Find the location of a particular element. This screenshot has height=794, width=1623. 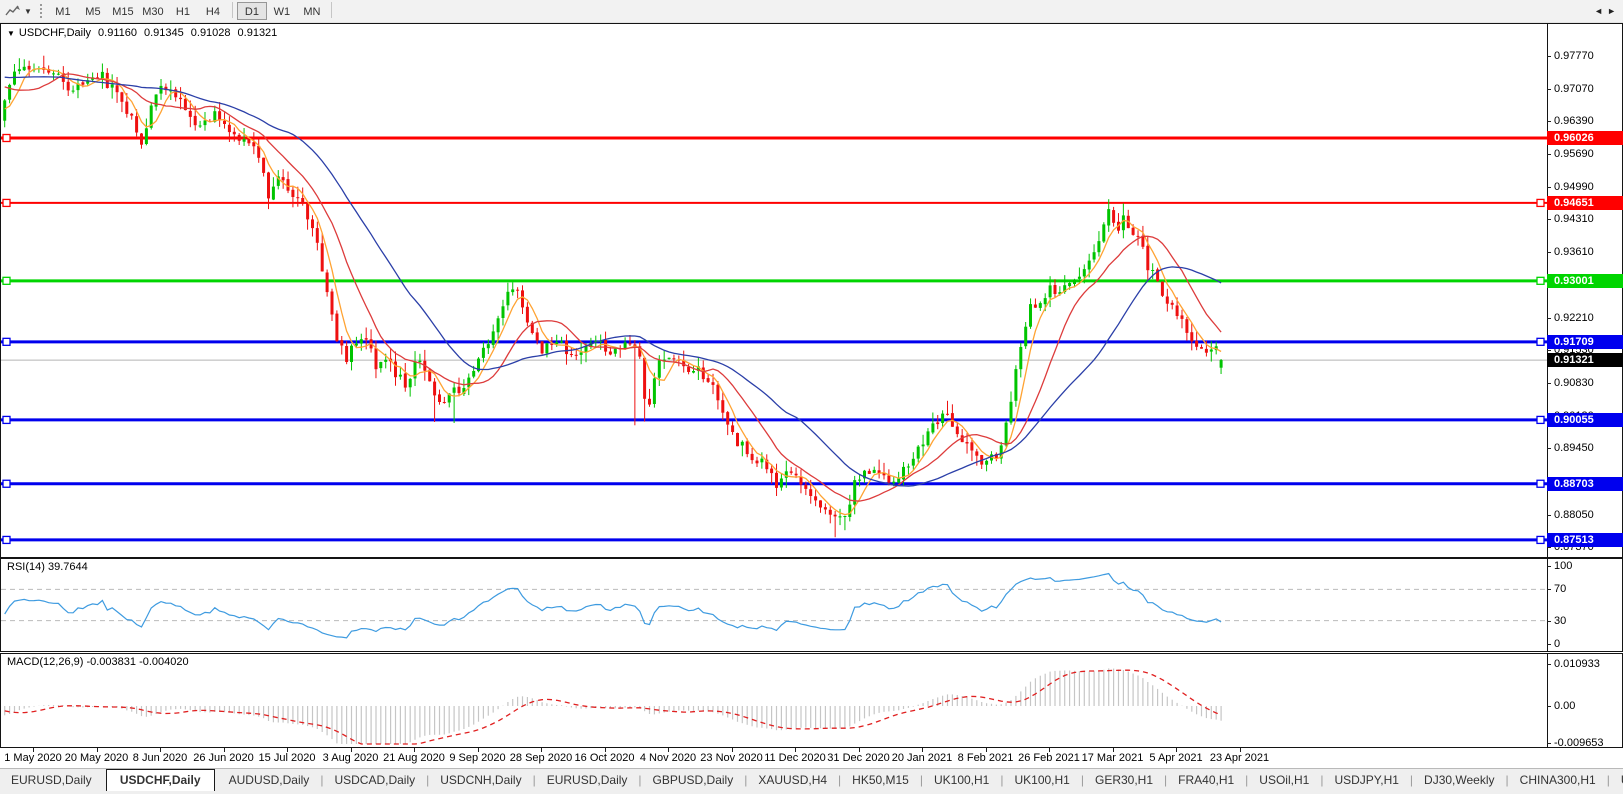

tab-scroll-arrows: ◄► is located at coordinates (1607, 11).